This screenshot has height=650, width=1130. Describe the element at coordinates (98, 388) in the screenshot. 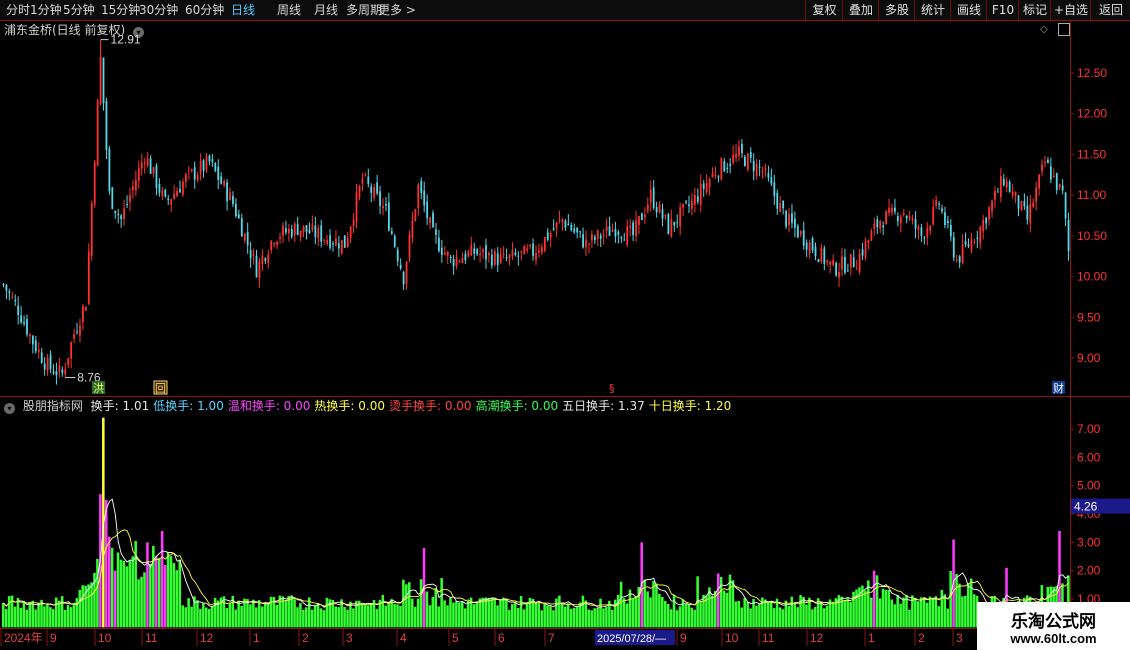

I see `event-marker: 洪` at that location.